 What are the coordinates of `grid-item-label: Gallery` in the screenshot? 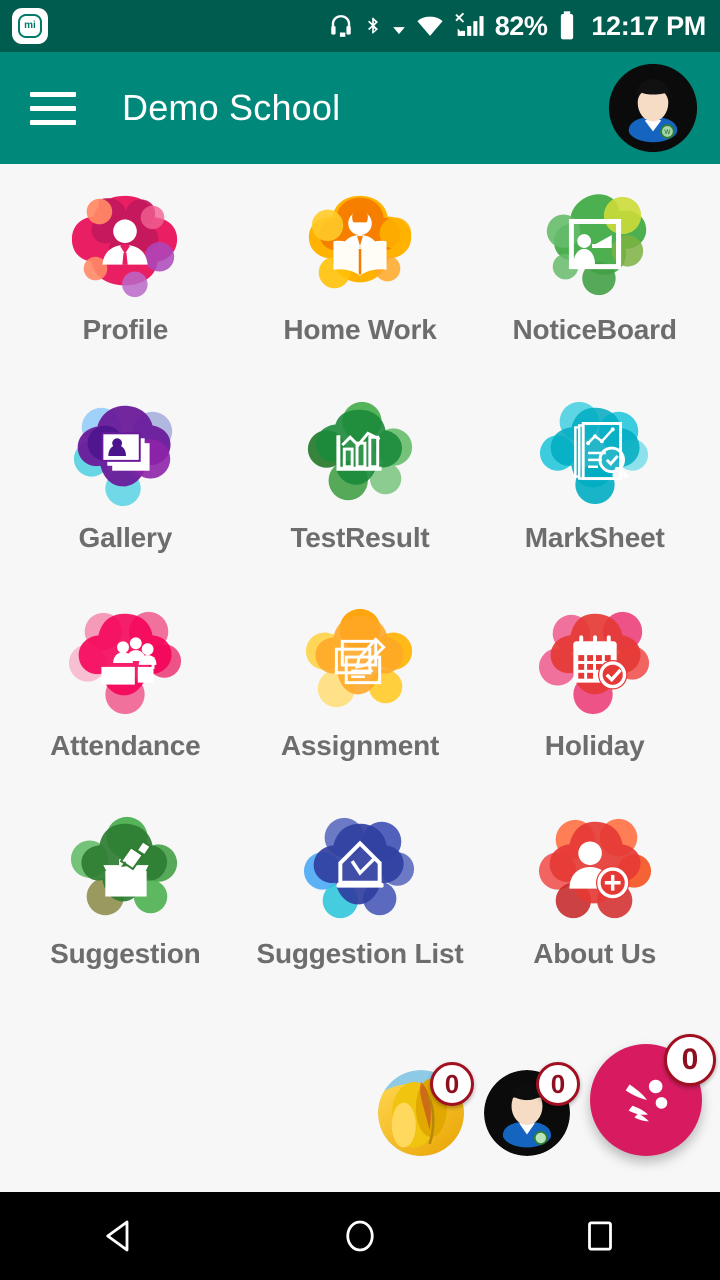 It's located at (125, 537).